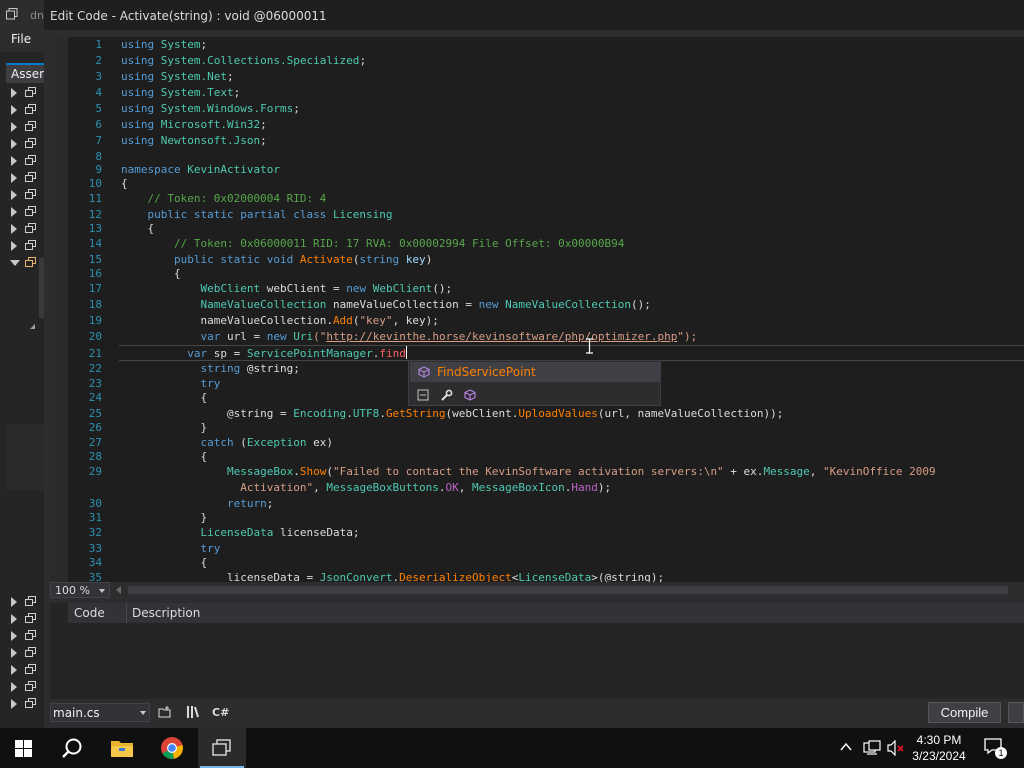 This screenshot has width=1024, height=768. I want to click on notification-center-button: 1, so click(995, 748).